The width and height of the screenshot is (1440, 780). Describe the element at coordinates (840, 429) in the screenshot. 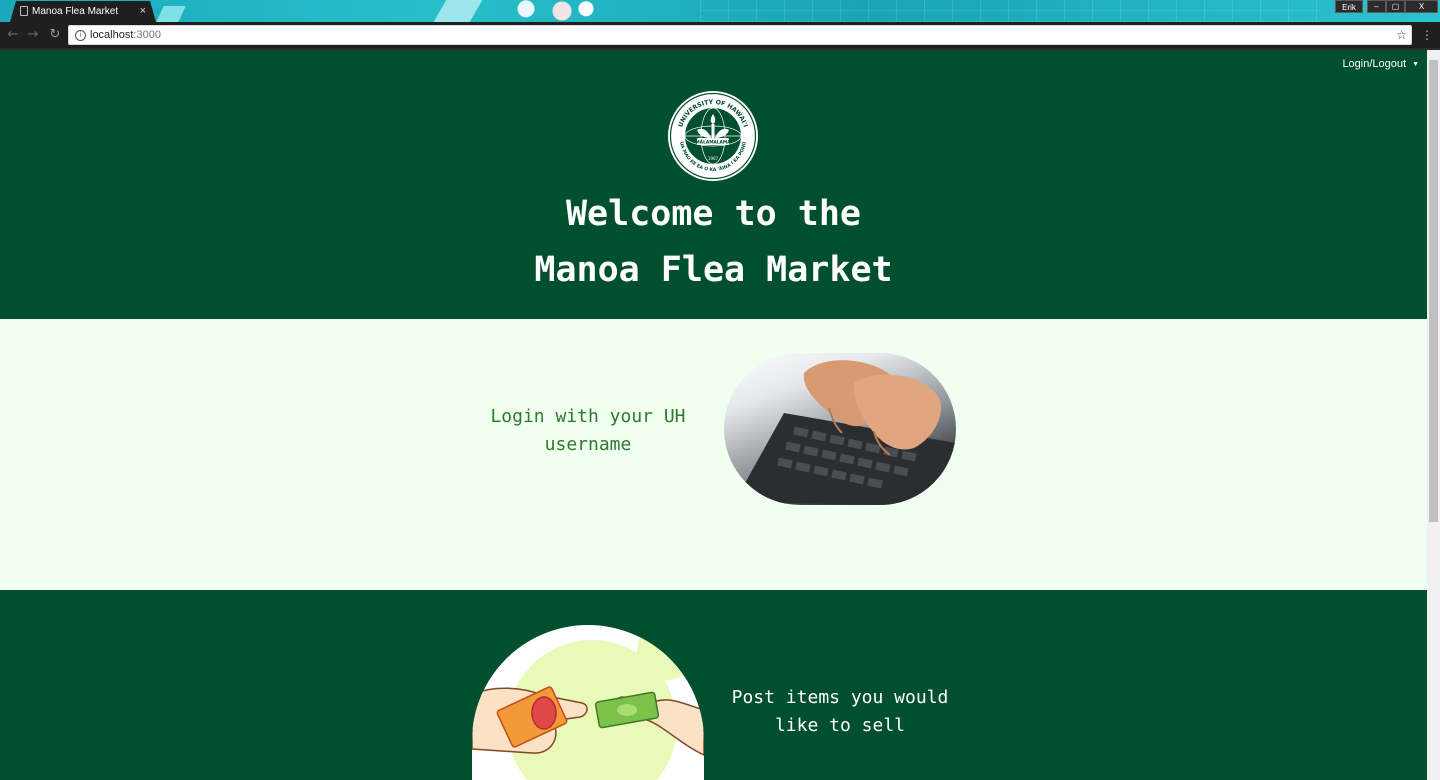

I see `typing-keyboard-image` at that location.